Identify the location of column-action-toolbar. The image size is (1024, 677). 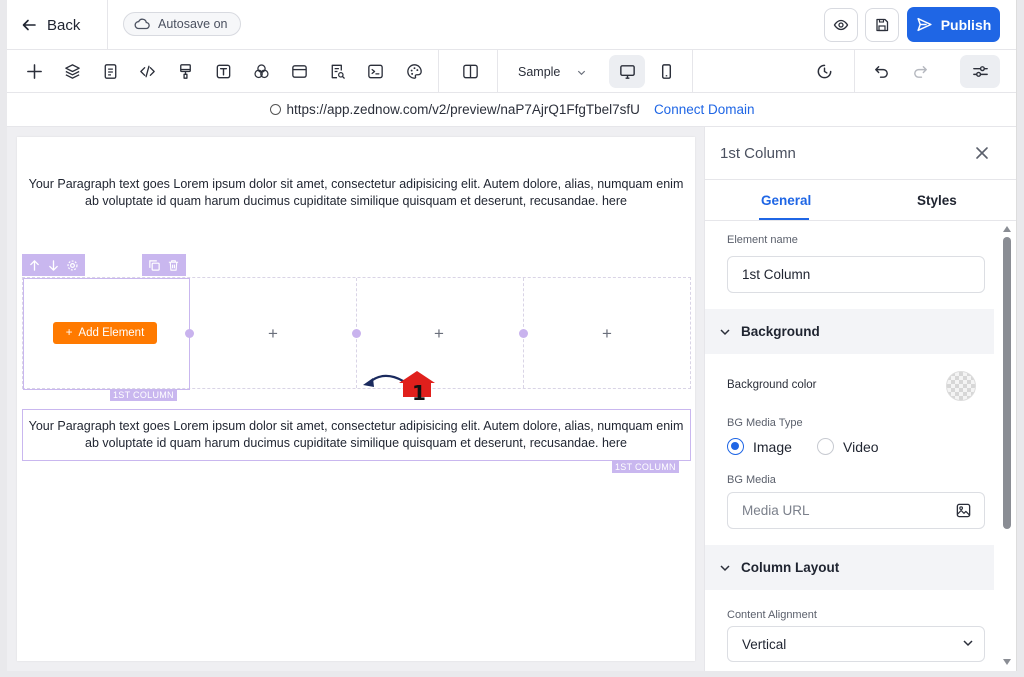
(164, 265).